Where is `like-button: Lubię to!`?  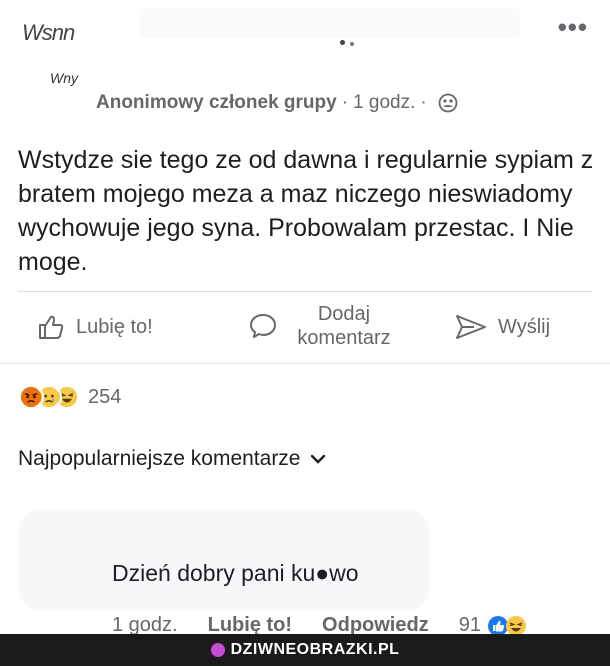 like-button: Lubię to! is located at coordinates (94, 327).